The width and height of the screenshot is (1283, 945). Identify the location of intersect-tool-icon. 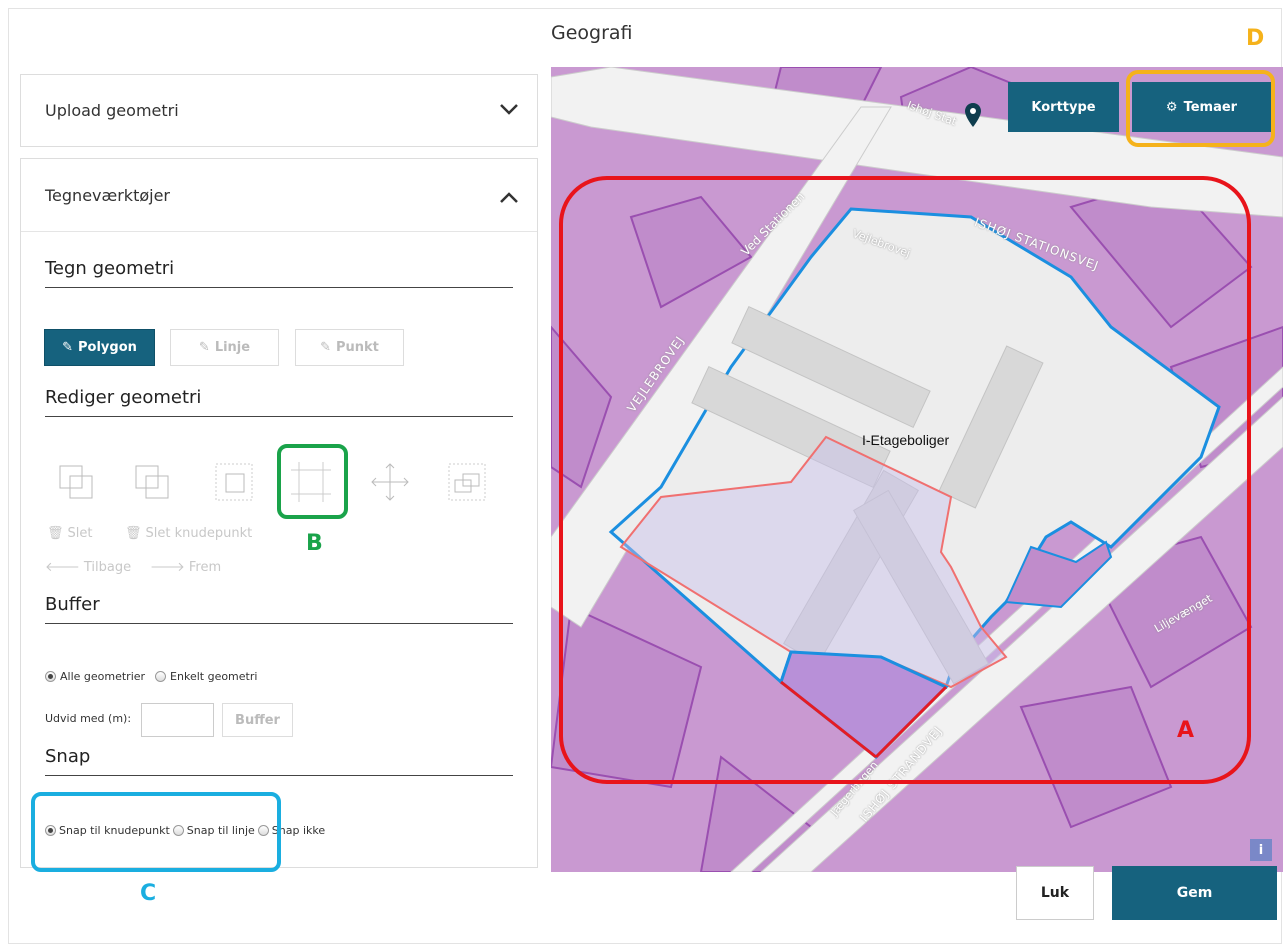
(234, 482).